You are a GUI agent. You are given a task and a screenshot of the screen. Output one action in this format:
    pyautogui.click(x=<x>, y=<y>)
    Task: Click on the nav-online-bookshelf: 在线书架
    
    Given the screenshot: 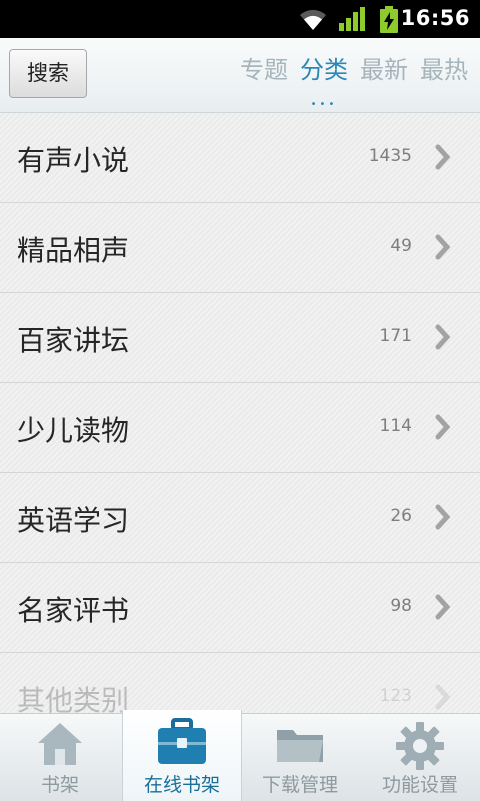 What is the action you would take?
    pyautogui.click(x=182, y=755)
    